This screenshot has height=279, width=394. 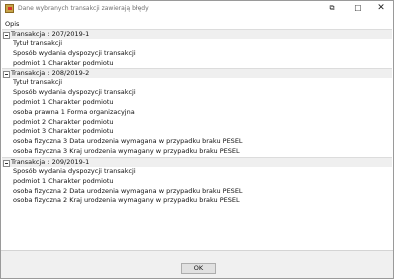 What do you see at coordinates (332, 8) in the screenshot?
I see `restore-button: ⧉` at bounding box center [332, 8].